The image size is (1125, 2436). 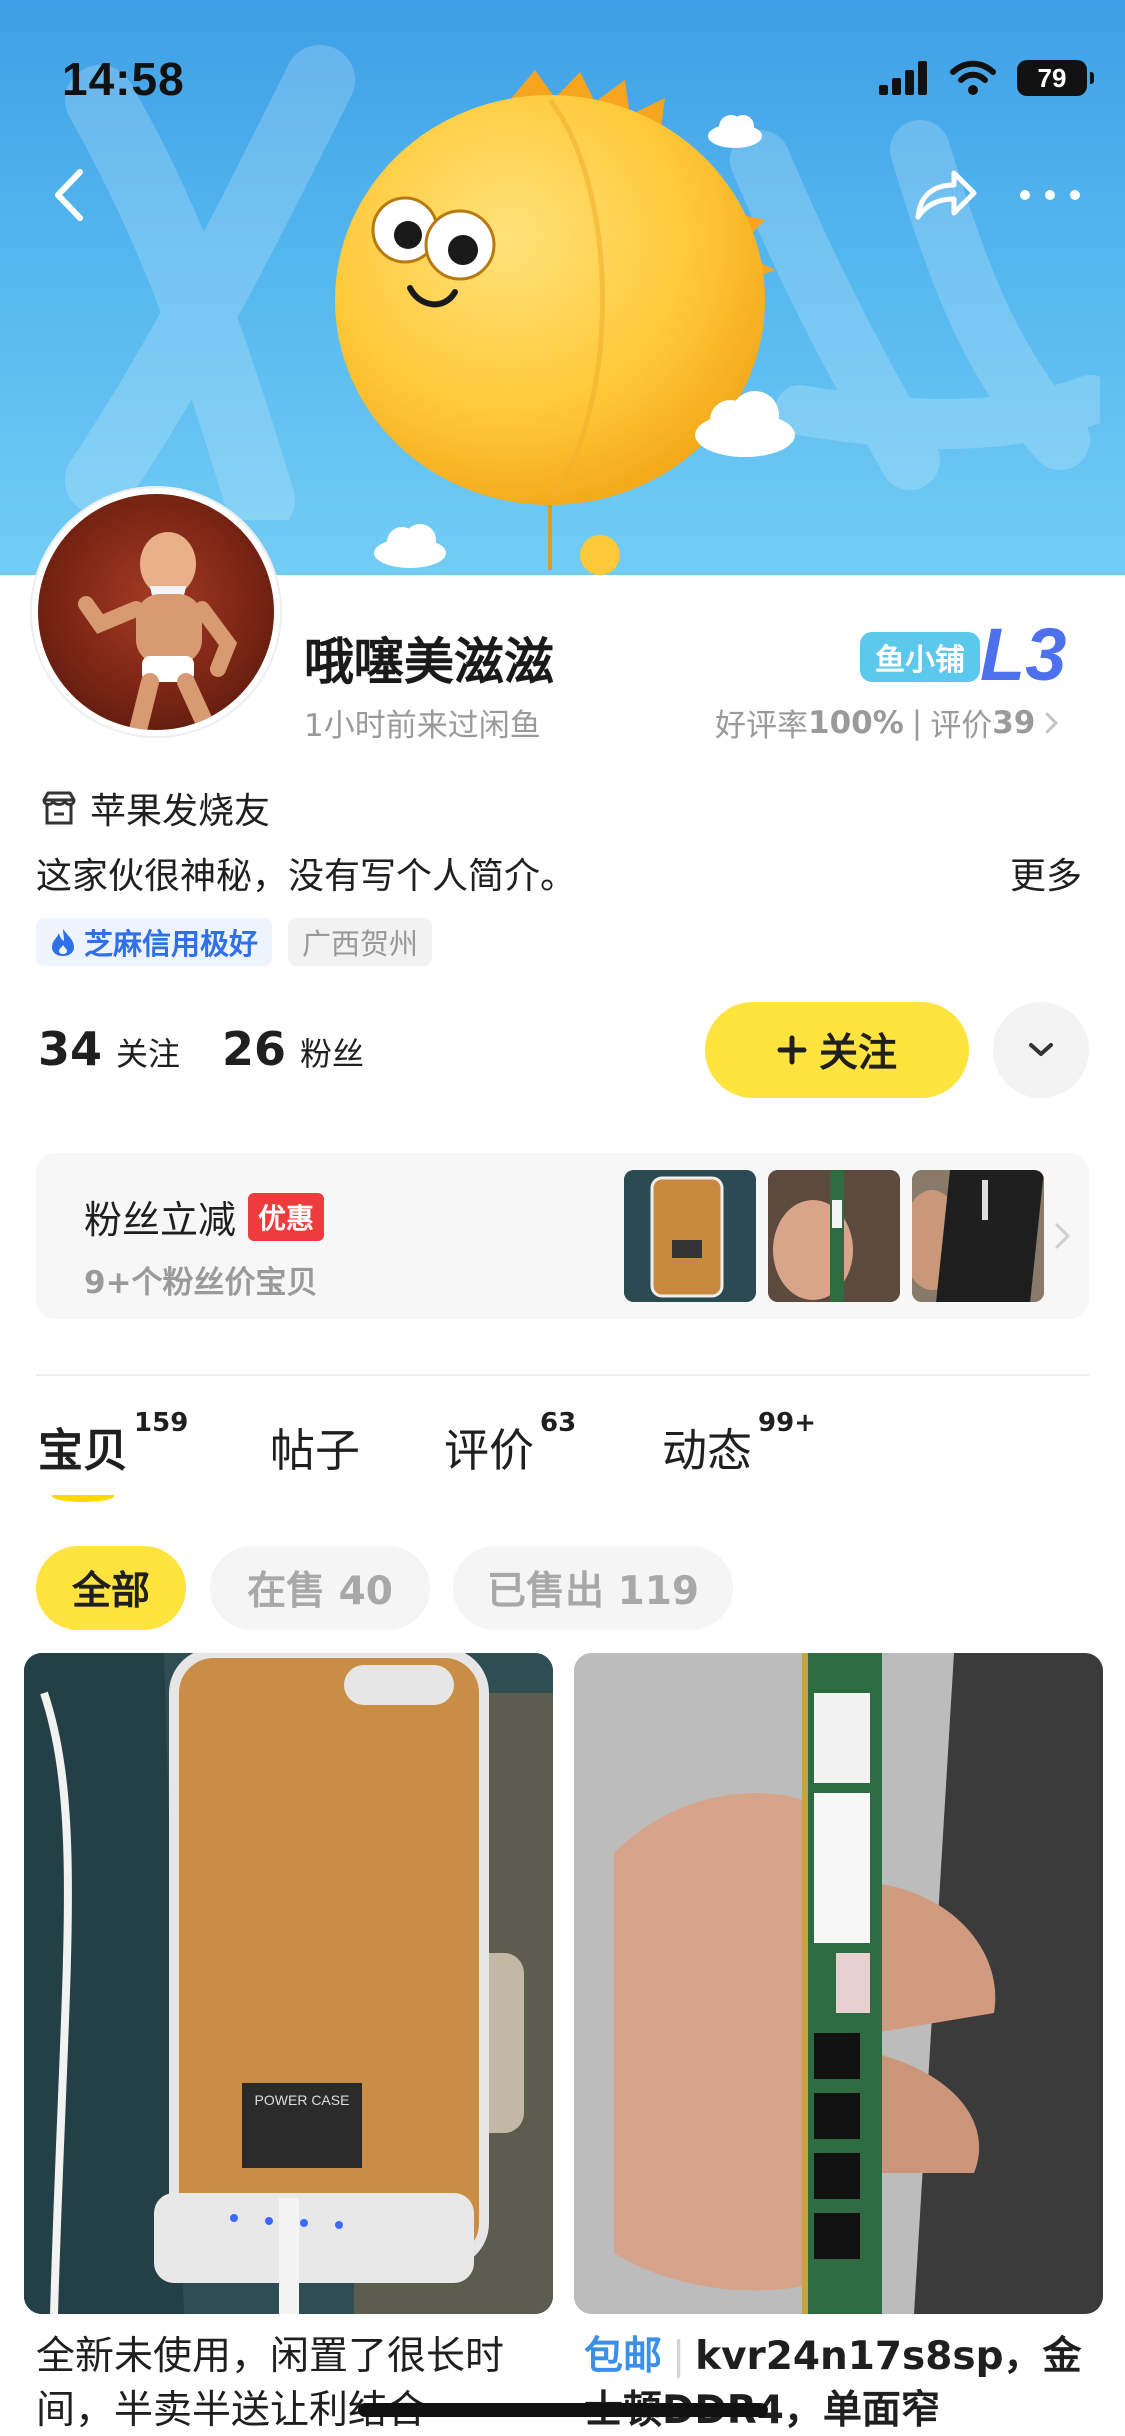 I want to click on ram-stick-thumbnail-image, so click(x=834, y=1236).